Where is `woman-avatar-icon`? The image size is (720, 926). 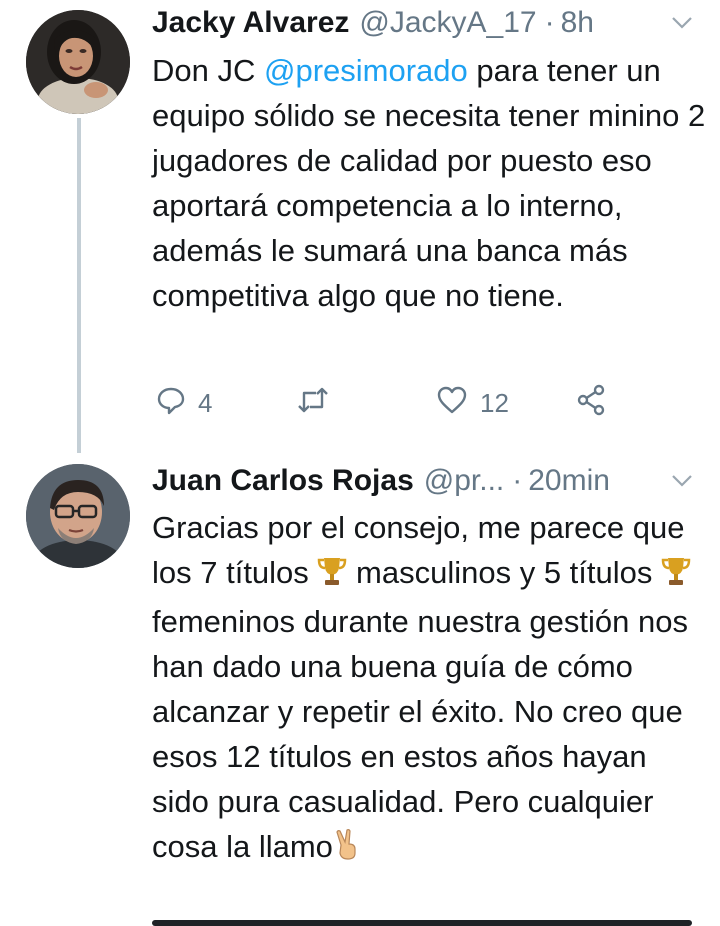
woman-avatar-icon is located at coordinates (78, 62).